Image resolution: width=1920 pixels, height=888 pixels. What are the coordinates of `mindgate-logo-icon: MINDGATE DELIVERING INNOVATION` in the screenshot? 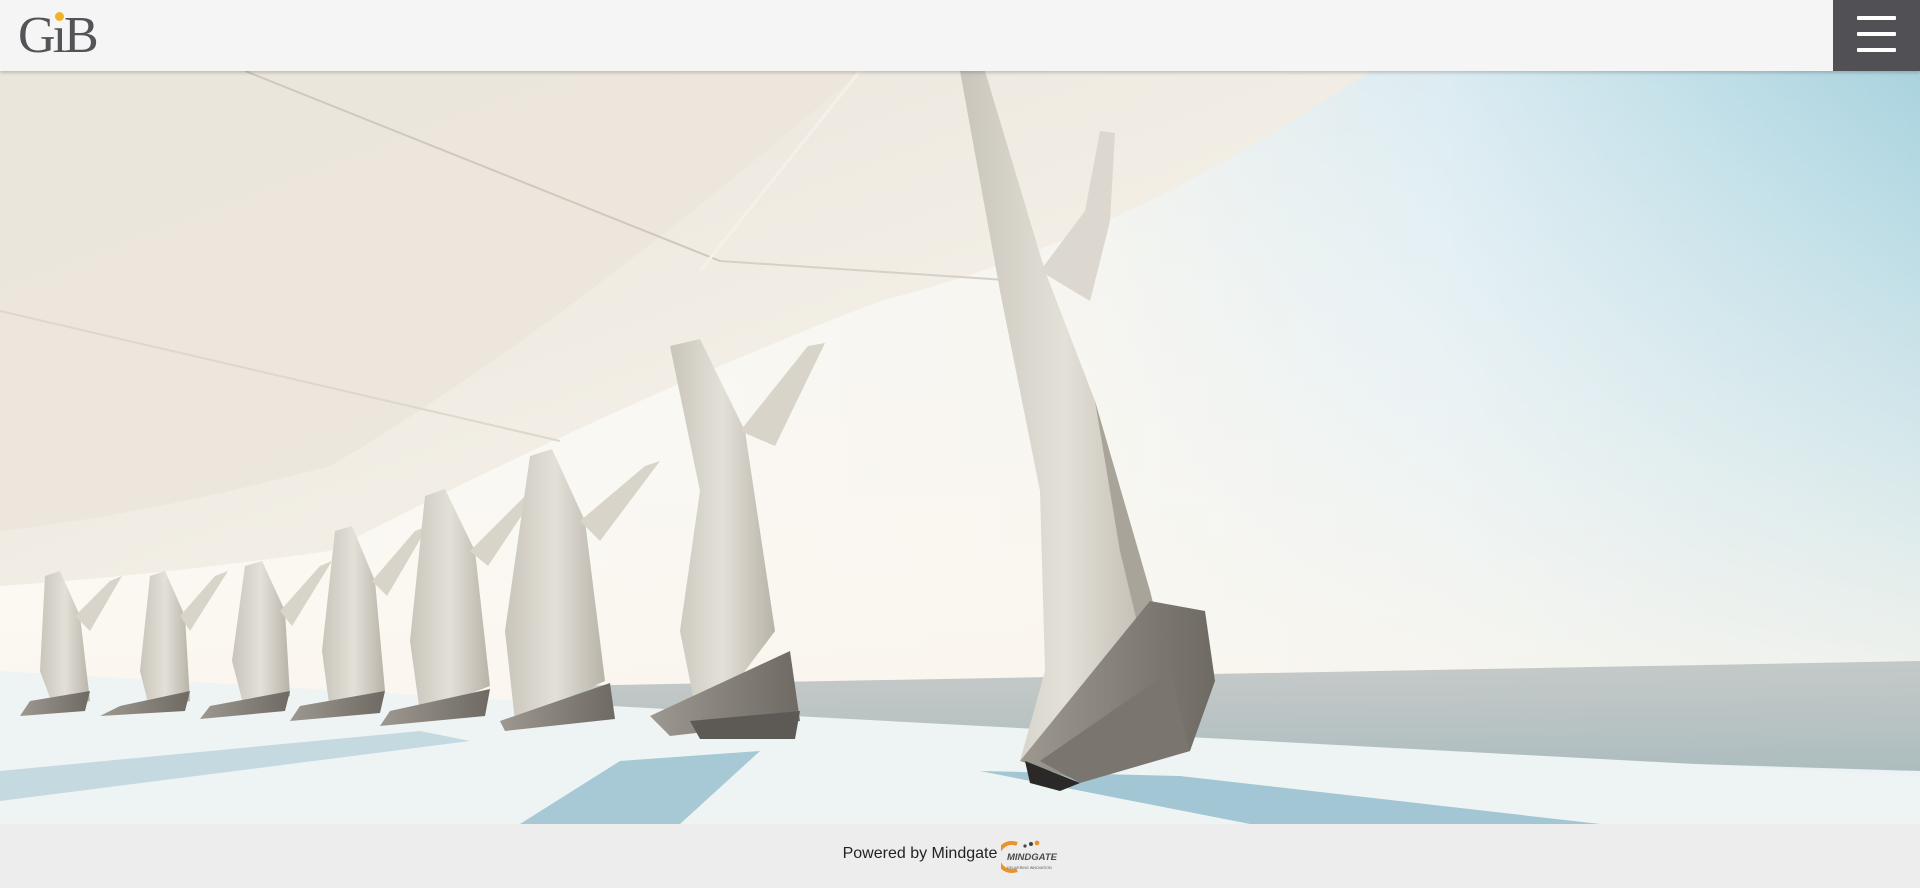 It's located at (1027, 856).